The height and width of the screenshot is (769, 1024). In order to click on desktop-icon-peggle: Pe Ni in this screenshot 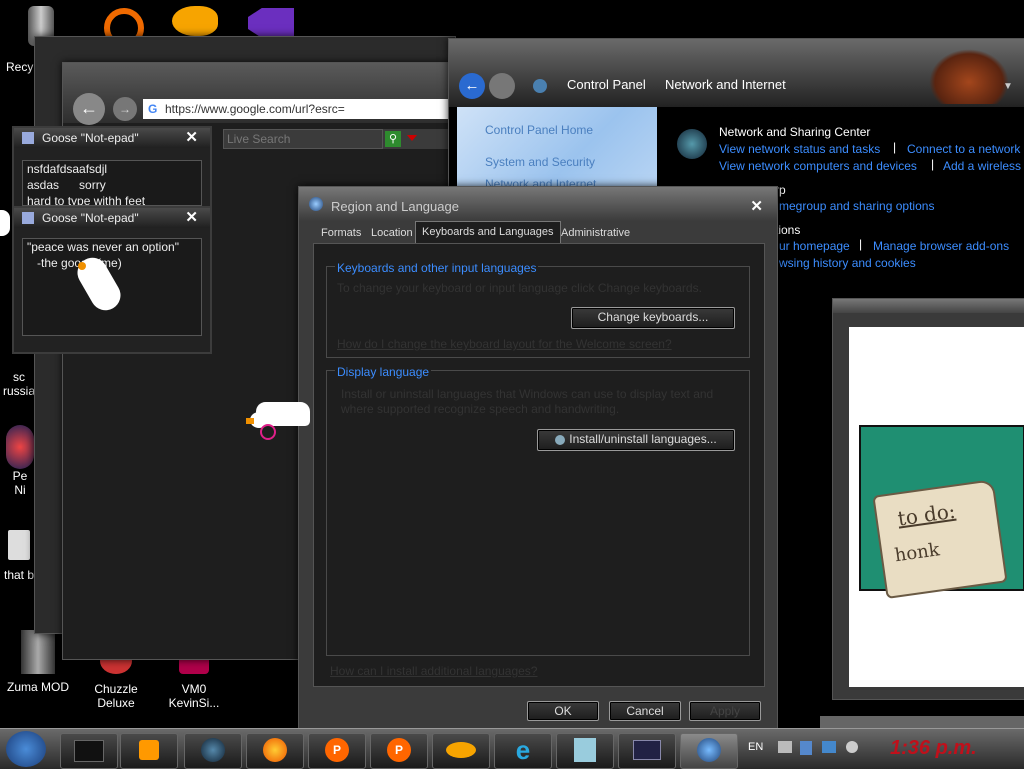, I will do `click(20, 461)`.